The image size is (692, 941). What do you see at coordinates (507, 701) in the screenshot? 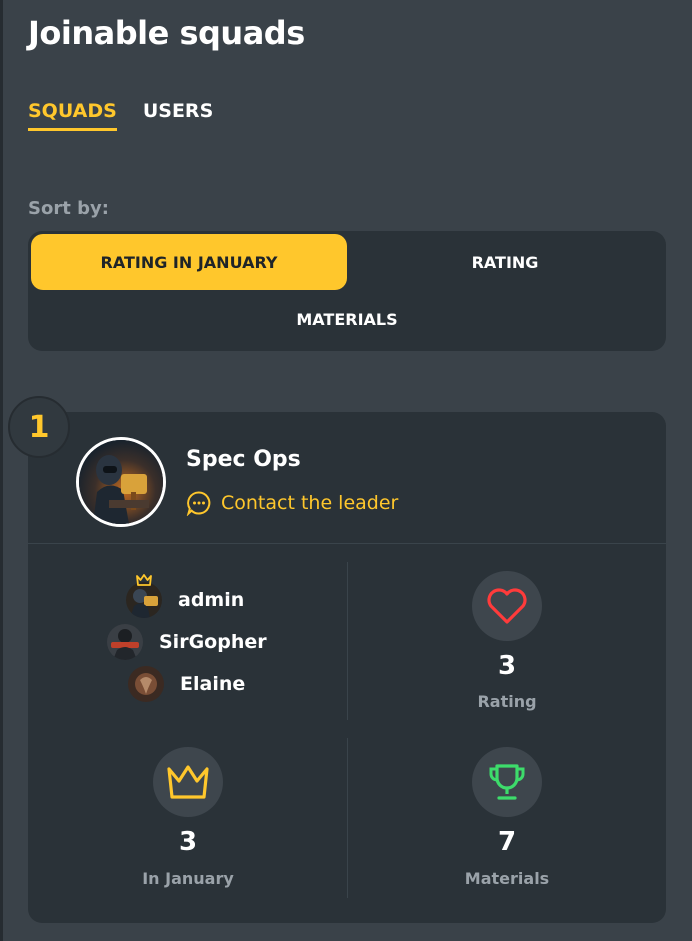
I see `rating-label: Rating` at bounding box center [507, 701].